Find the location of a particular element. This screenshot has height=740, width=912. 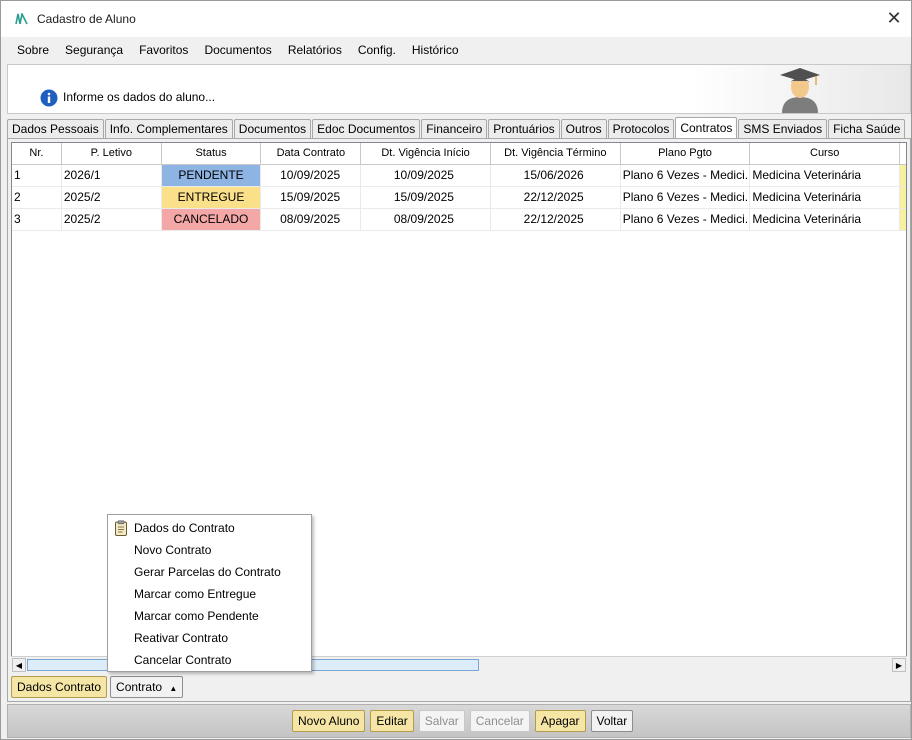

status-badge: ENTREGUE is located at coordinates (211, 198).